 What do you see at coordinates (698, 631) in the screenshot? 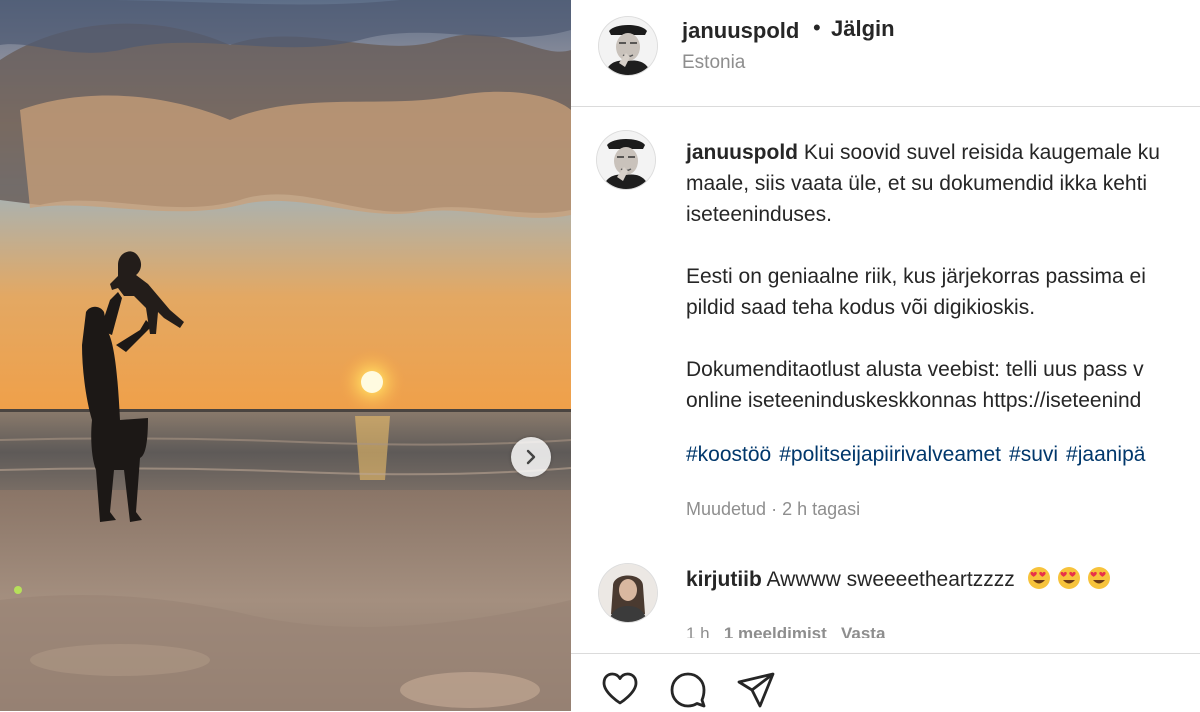
I see `comment-timestamp: 1 h` at bounding box center [698, 631].